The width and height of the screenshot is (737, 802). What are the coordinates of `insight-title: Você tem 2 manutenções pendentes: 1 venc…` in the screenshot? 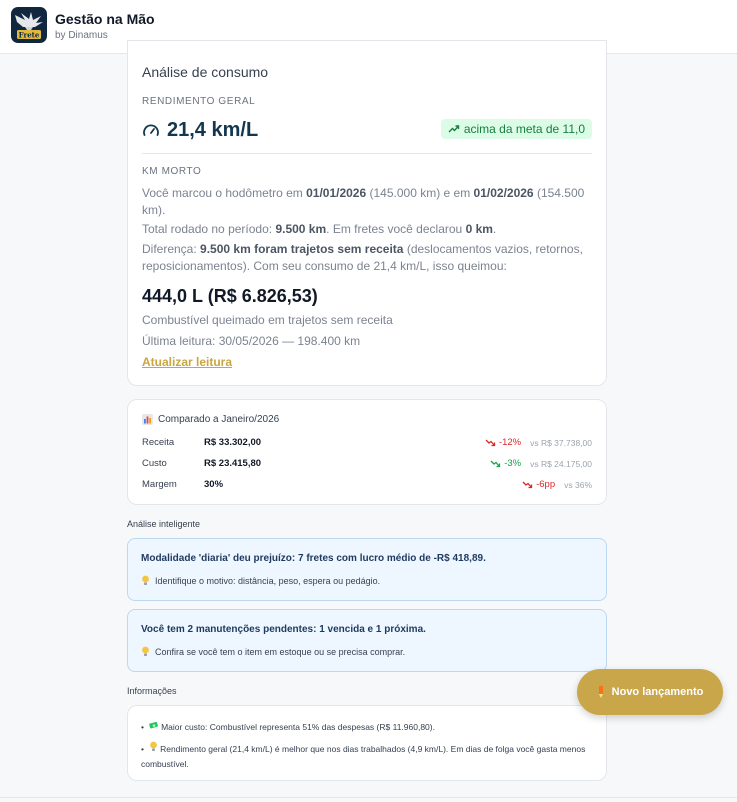 It's located at (283, 629).